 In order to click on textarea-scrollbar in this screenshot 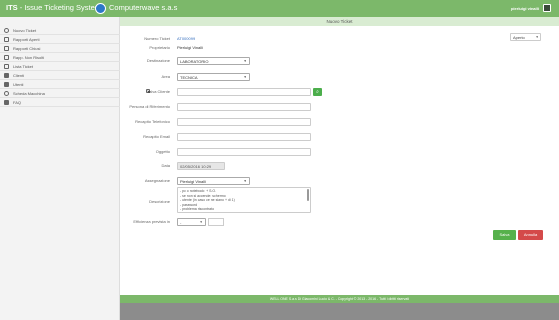, I will do `click(308, 195)`.